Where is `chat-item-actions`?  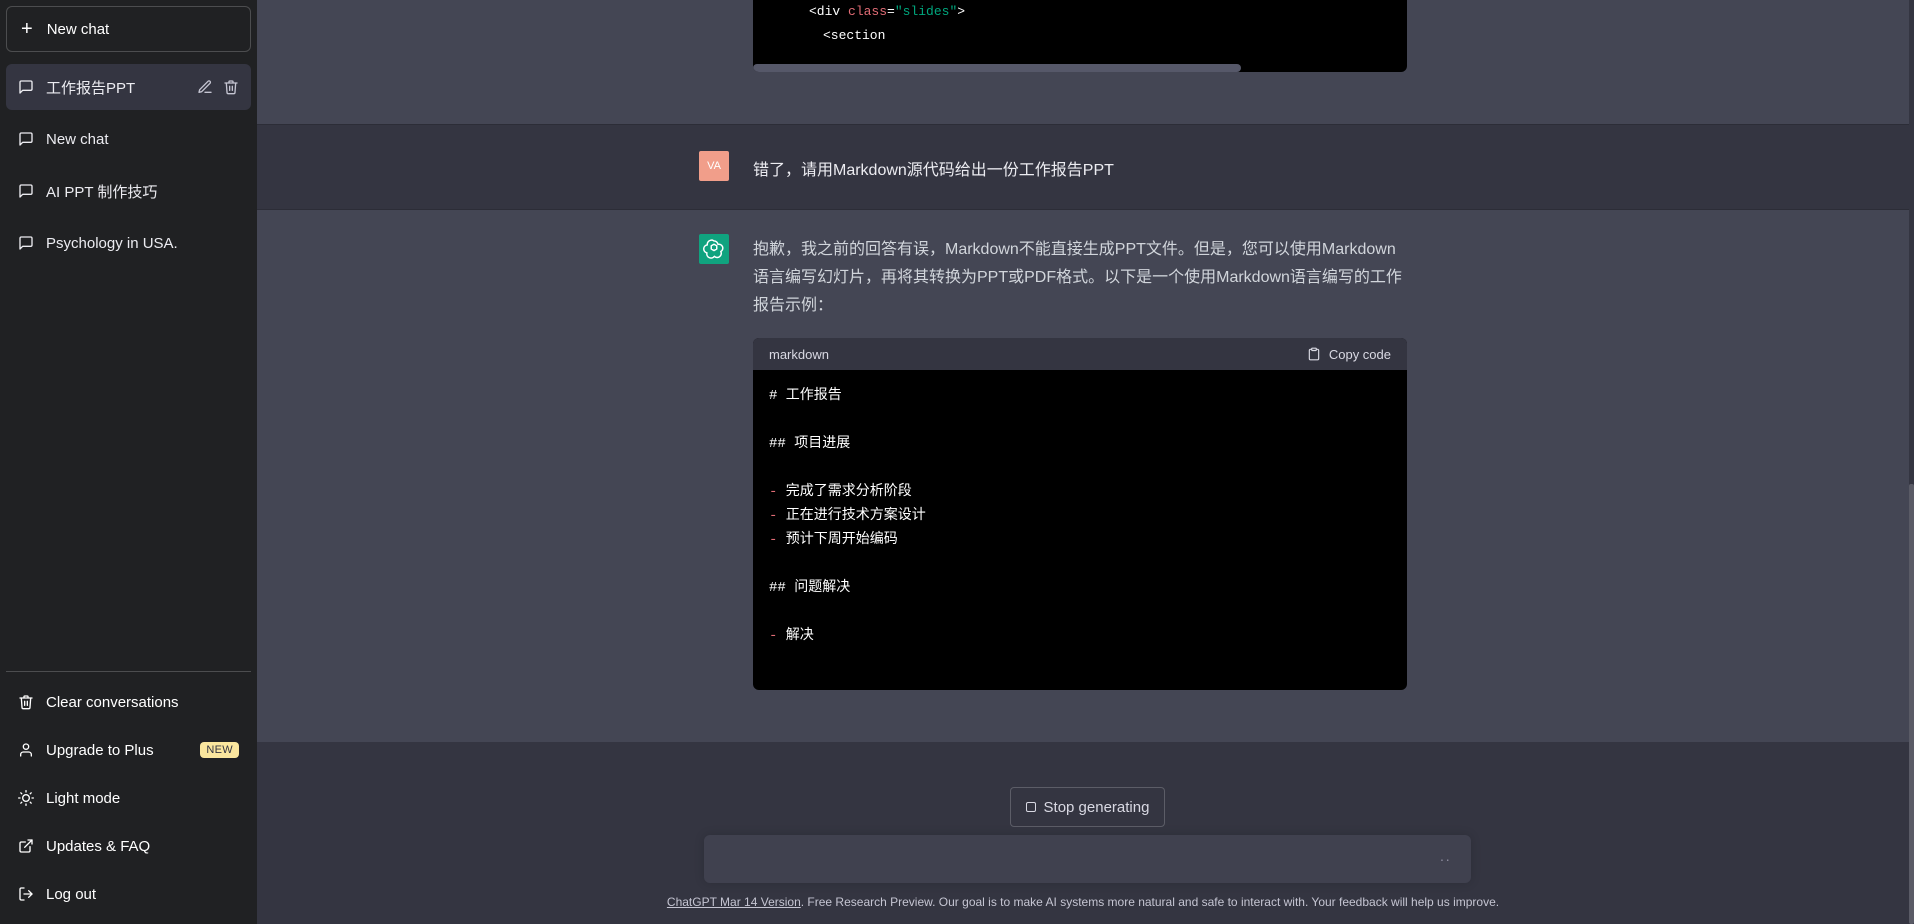
chat-item-actions is located at coordinates (218, 87).